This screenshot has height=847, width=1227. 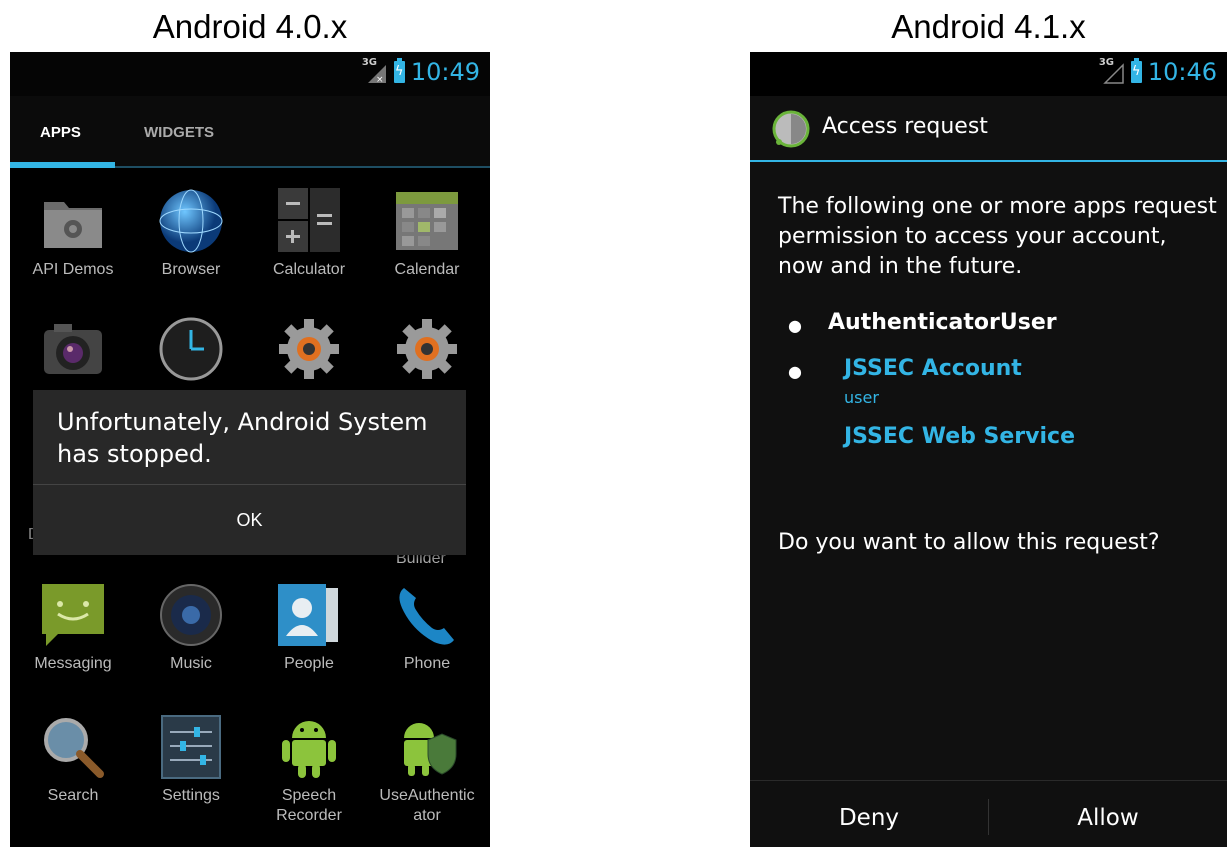 What do you see at coordinates (1182, 72) in the screenshot?
I see `clock: 10:46` at bounding box center [1182, 72].